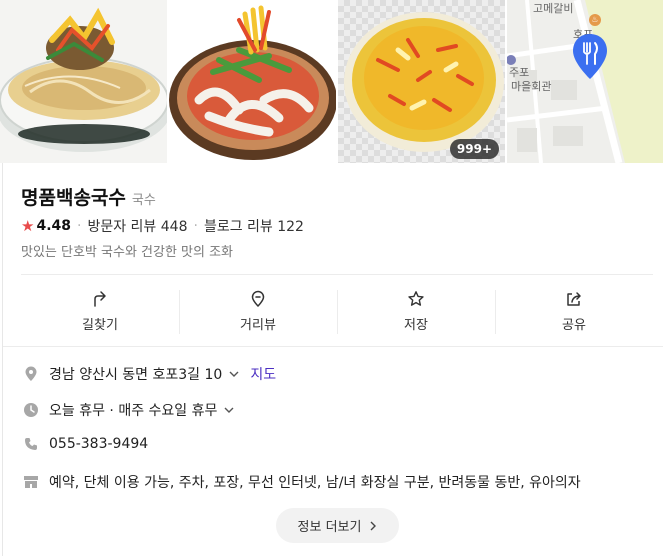 This screenshot has height=556, width=663. Describe the element at coordinates (329, 527) in the screenshot. I see `more-info-label: 정보 더보기` at that location.